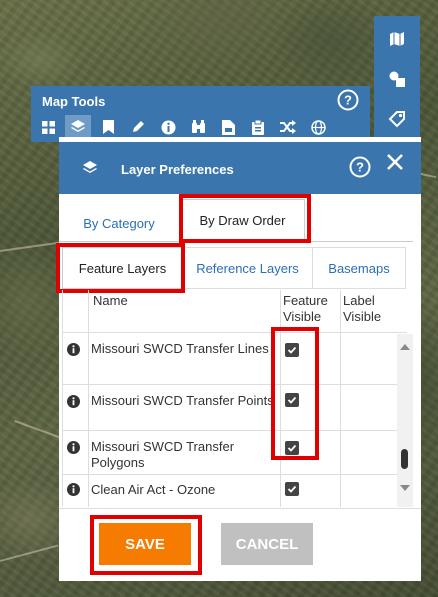  I want to click on shuffle-icon, so click(288, 127).